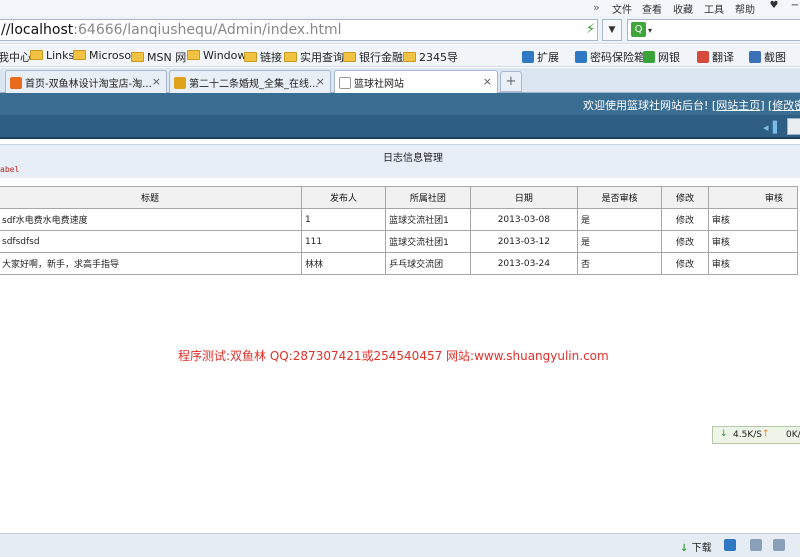 The width and height of the screenshot is (800, 557). What do you see at coordinates (151, 219) in the screenshot?
I see `cell-title: sdf水电费水电费速度` at bounding box center [151, 219].